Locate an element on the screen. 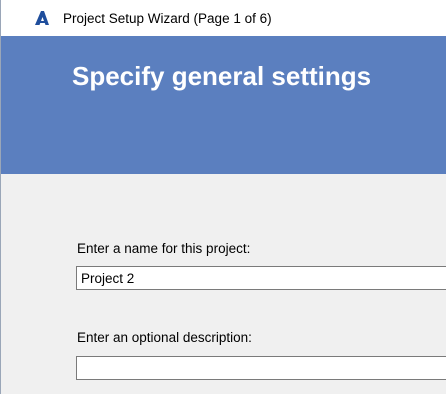  window-title: Project Setup Wizard (Page 1 of 6) is located at coordinates (167, 18).